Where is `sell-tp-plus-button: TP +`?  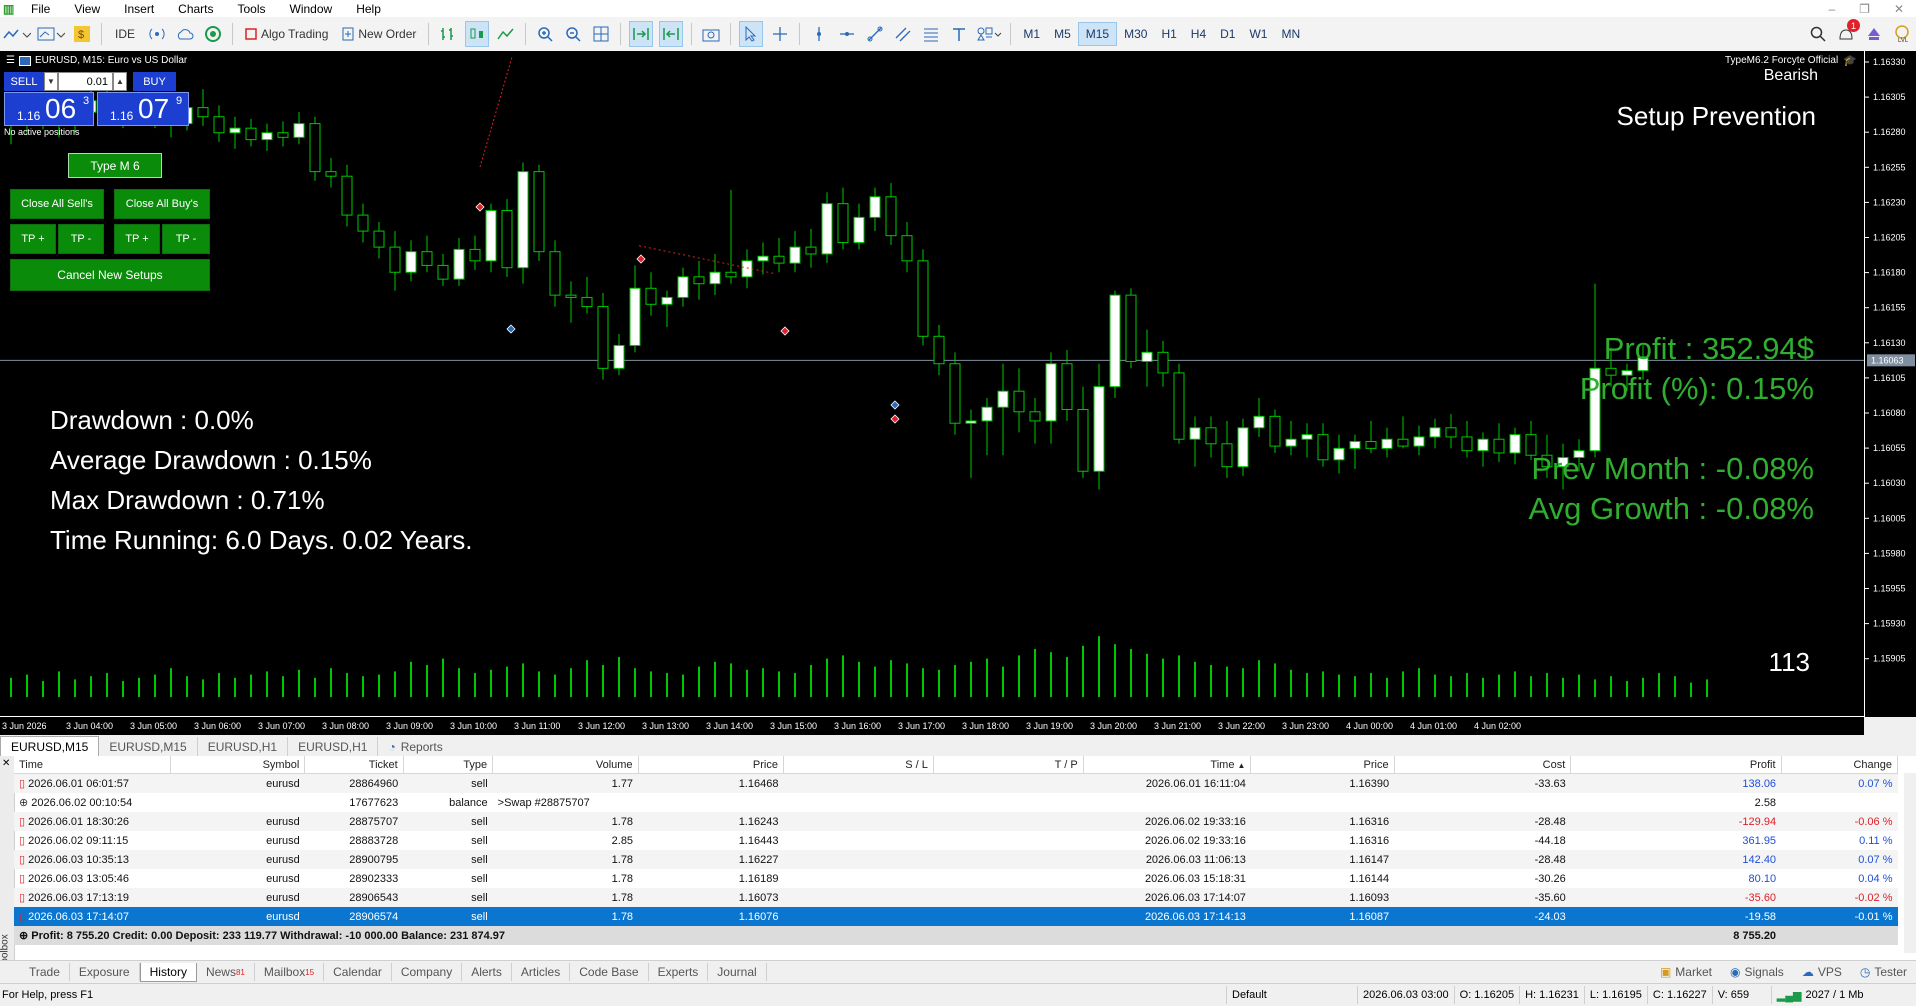
sell-tp-plus-button: TP + is located at coordinates (33, 239).